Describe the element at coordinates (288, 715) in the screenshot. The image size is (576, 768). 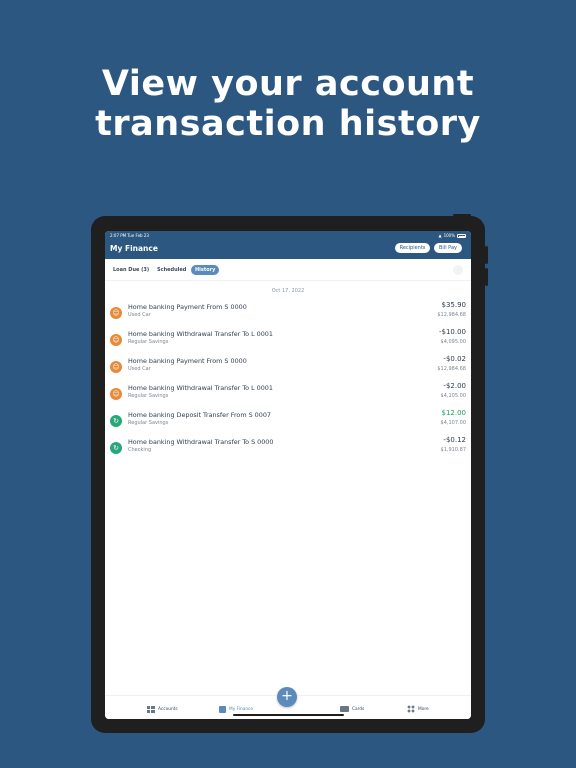
I see `home-indicator` at that location.